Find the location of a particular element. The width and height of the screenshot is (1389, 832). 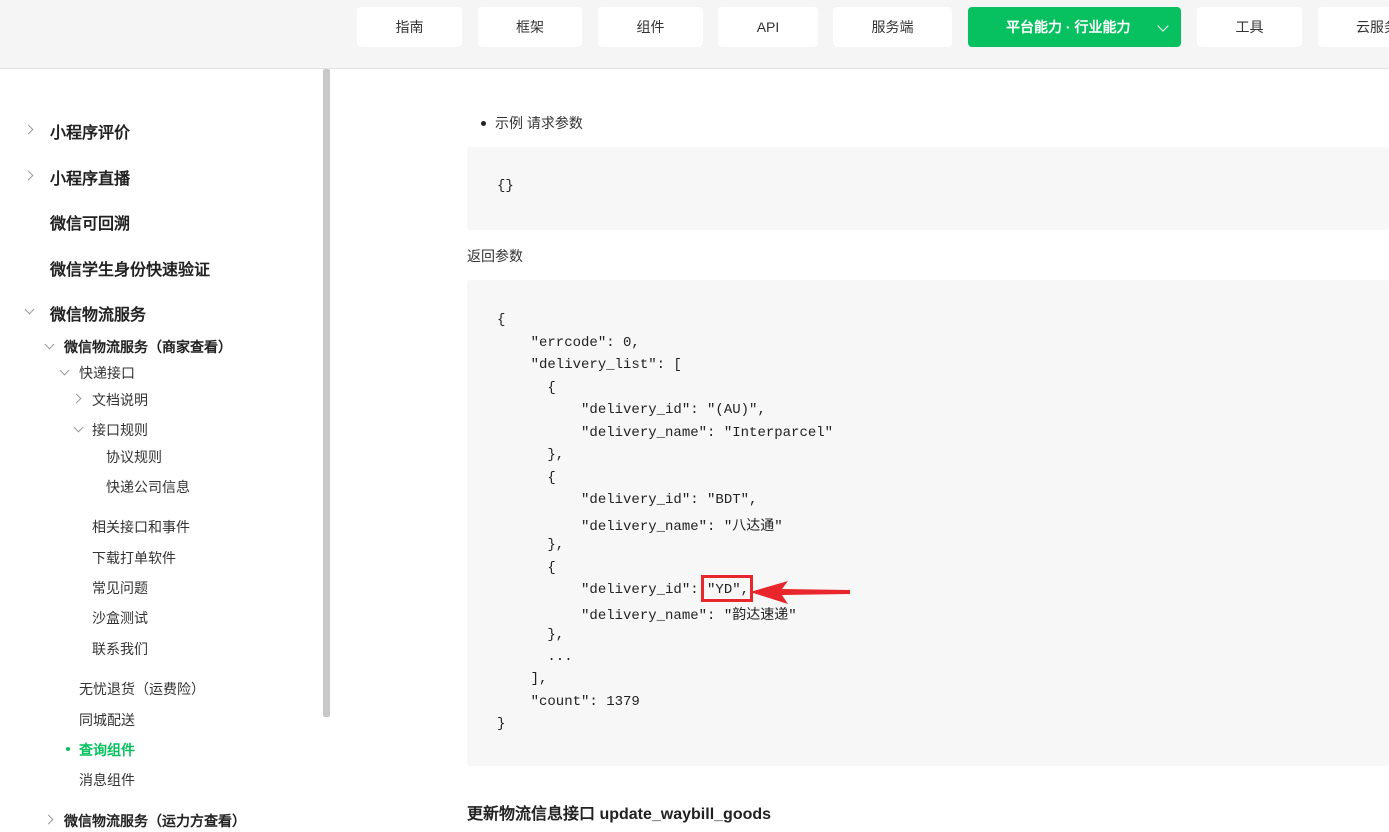

sidebar-item-protocol-rules: 协议规则 is located at coordinates (134, 457).